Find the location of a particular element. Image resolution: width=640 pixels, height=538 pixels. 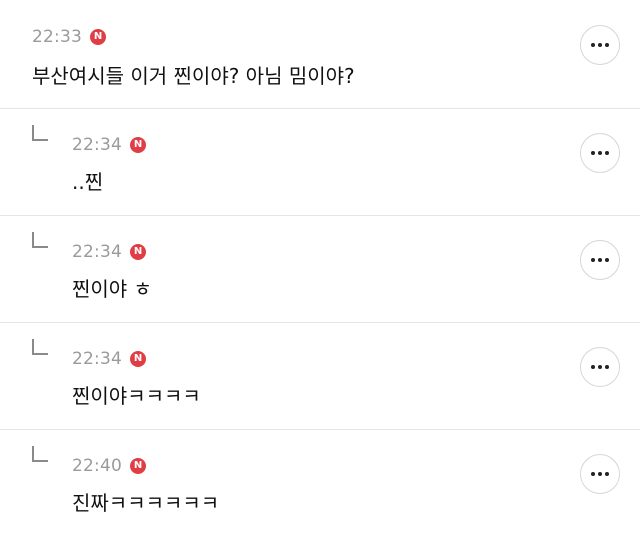

reply-meta: 22:40 N is located at coordinates (109, 466).